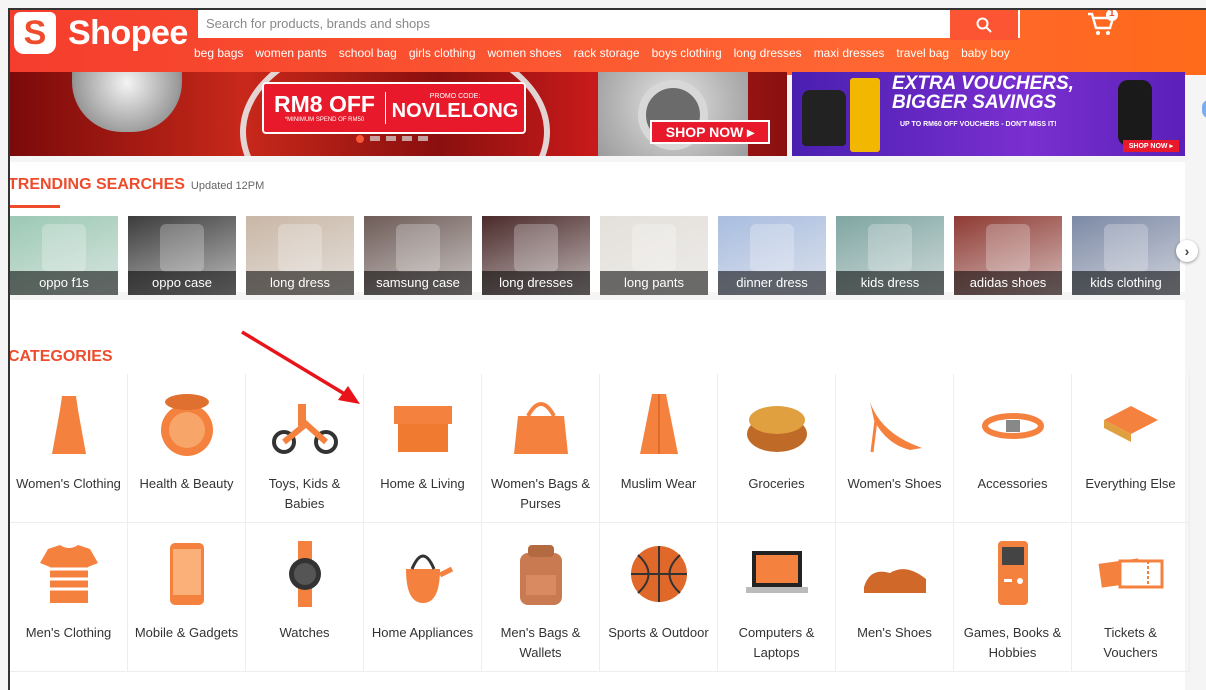  Describe the element at coordinates (218, 53) in the screenshot. I see `search-suggestion: beg bags` at that location.